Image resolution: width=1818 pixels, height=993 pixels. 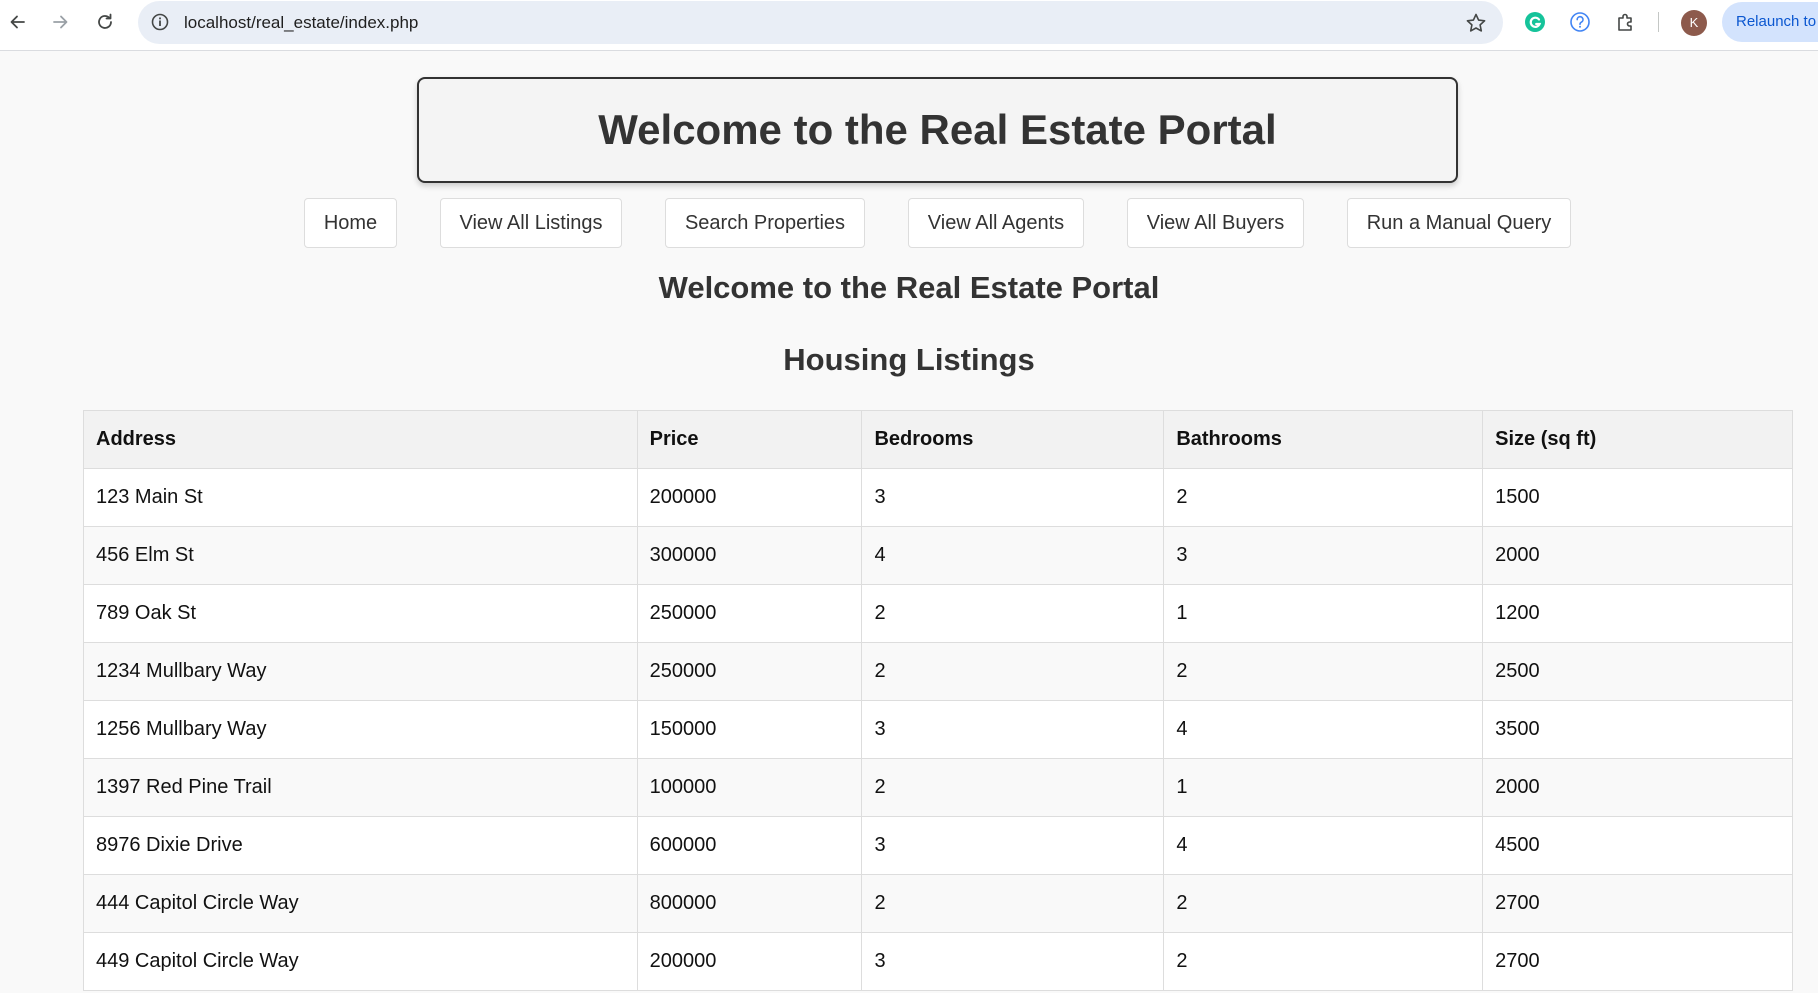 I want to click on table-row: 456 Elm St 300000 4 3 2000, so click(x=938, y=555).